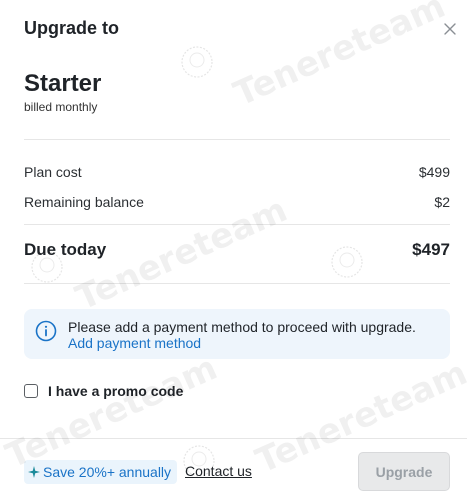 The height and width of the screenshot is (497, 467). What do you see at coordinates (237, 202) in the screenshot?
I see `remaining-balance-row: Remaining balance $2` at bounding box center [237, 202].